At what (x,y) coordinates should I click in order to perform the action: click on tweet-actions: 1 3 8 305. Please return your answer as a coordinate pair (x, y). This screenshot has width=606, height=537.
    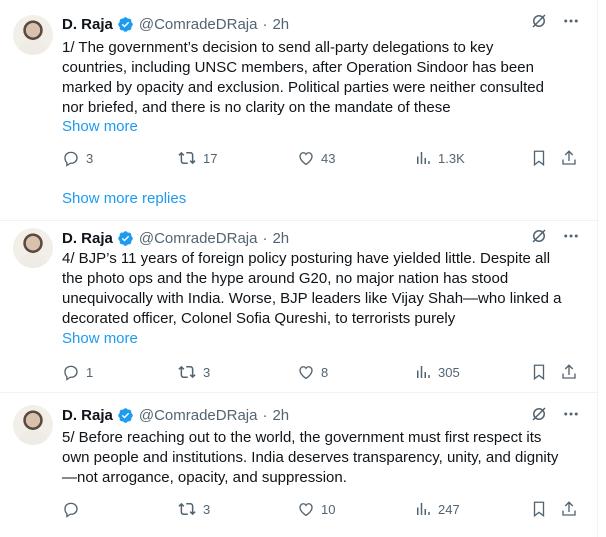
    Looking at the image, I should click on (323, 372).